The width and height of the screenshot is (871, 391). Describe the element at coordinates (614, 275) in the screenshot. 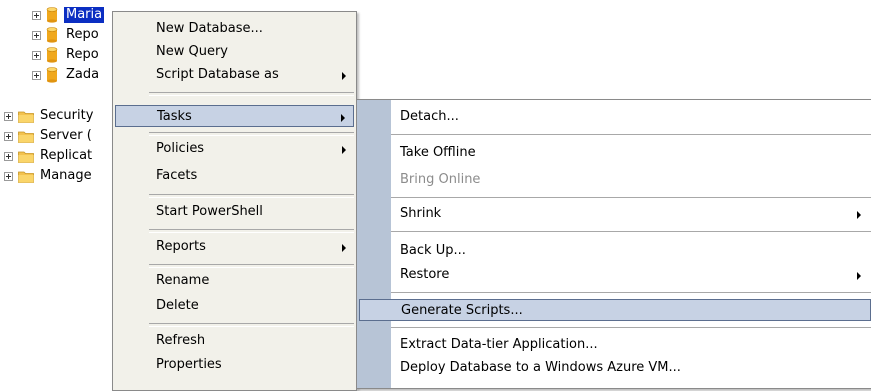

I see `menu-item-restore: Restore` at that location.